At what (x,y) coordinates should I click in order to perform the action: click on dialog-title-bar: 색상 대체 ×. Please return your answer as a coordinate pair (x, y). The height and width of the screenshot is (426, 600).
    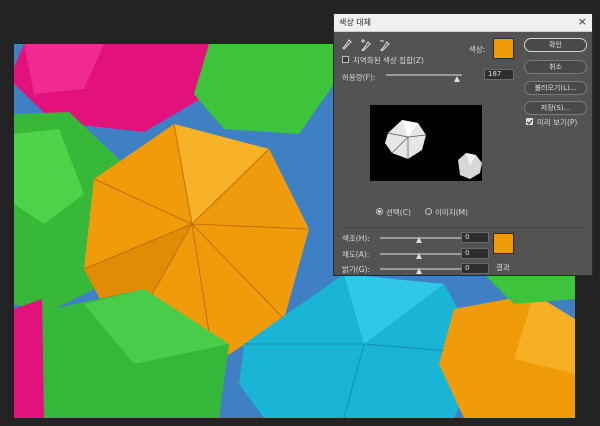
    Looking at the image, I should click on (463, 23).